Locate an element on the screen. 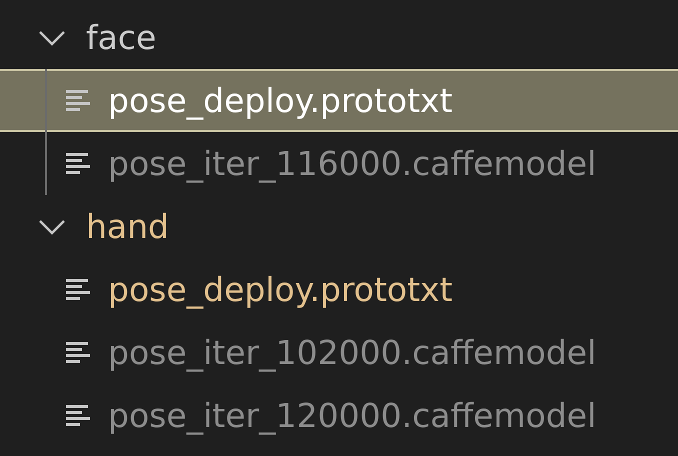 The height and width of the screenshot is (456, 678). folder-name: face is located at coordinates (121, 37).